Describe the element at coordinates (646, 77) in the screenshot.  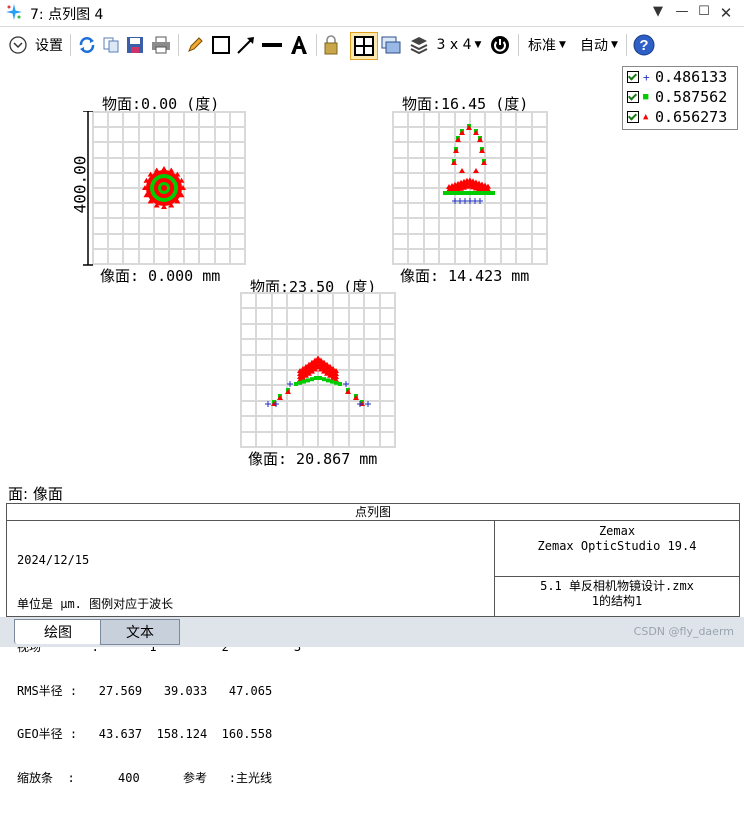
I see `legend-marker: +` at that location.